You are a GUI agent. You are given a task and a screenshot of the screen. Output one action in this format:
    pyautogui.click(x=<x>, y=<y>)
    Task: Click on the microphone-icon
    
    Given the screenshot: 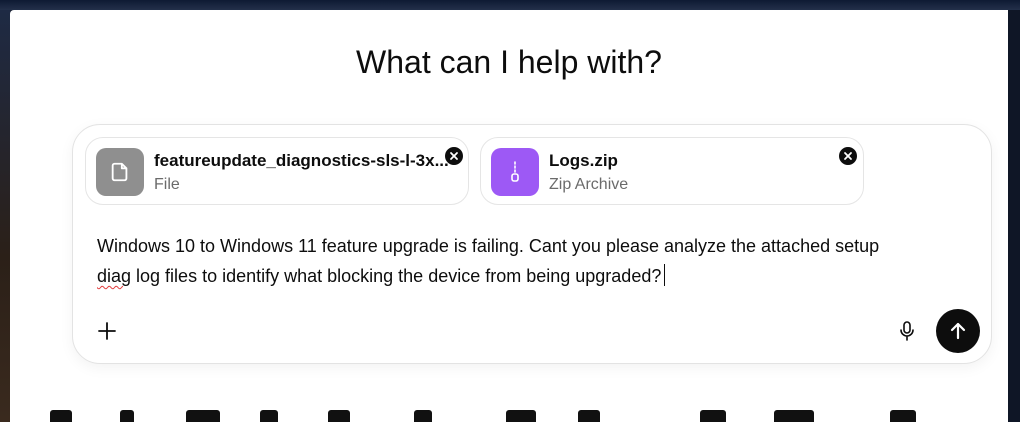 What is the action you would take?
    pyautogui.click(x=907, y=331)
    